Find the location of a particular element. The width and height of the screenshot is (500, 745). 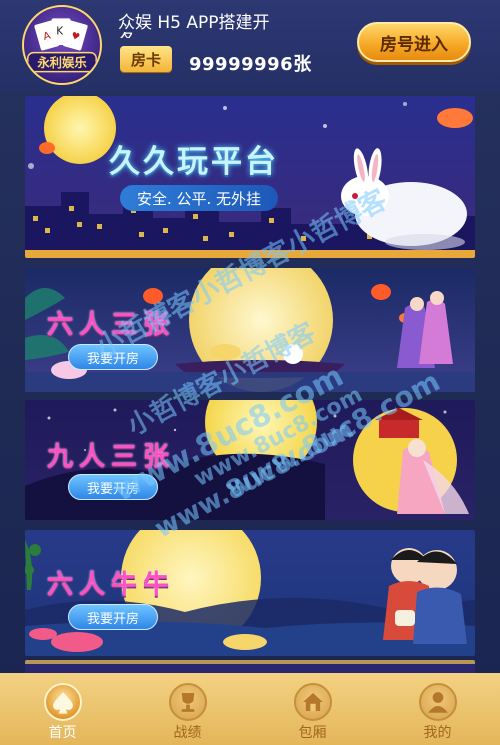

room-card-count: 99999996张 is located at coordinates (250, 64).